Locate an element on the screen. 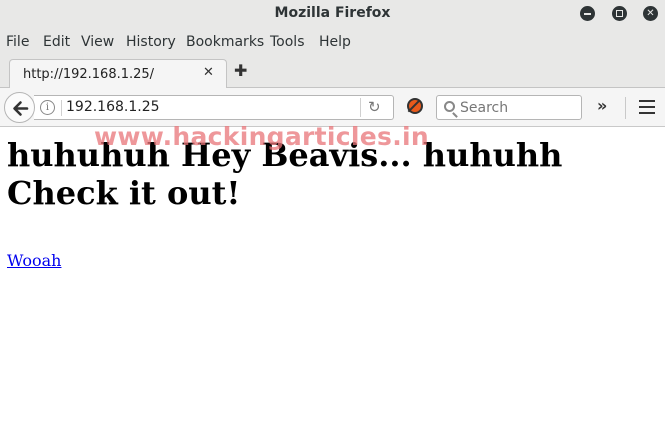 Image resolution: width=665 pixels, height=438 pixels. tab-active: http://192.168.1.25/ ✕ is located at coordinates (118, 74).